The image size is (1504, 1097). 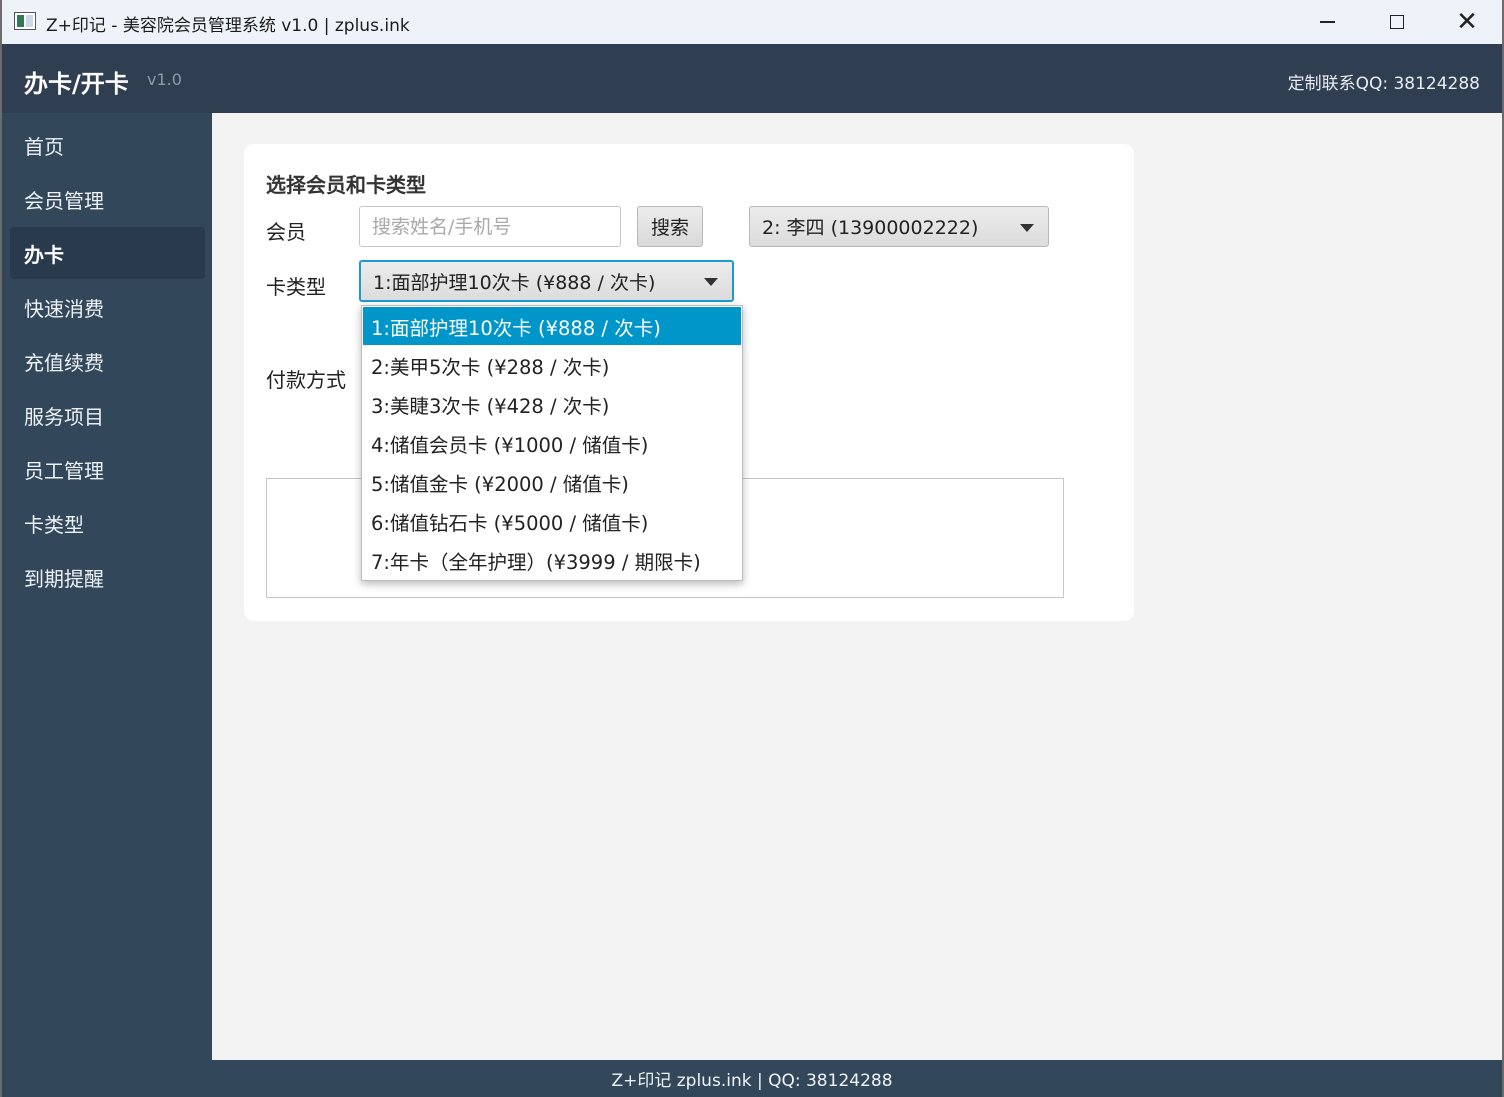 What do you see at coordinates (107, 253) in the screenshot?
I see `sidebar-item-open-card: 办卡` at bounding box center [107, 253].